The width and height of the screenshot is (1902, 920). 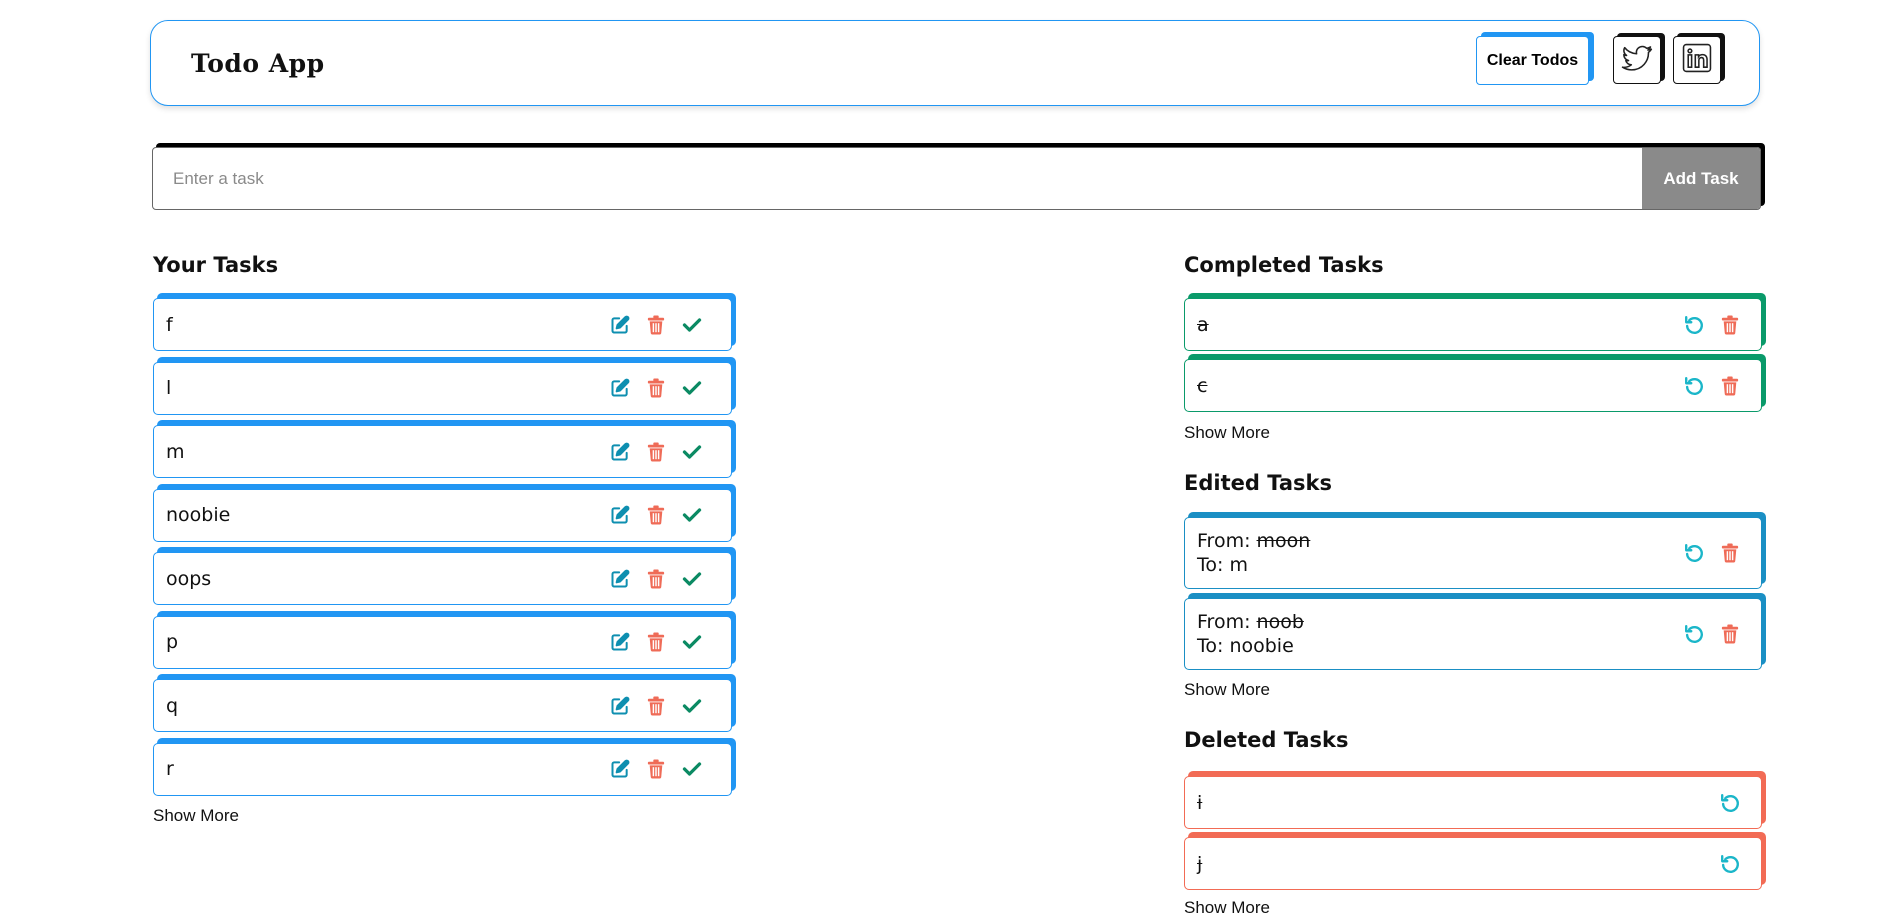 What do you see at coordinates (1473, 802) in the screenshot?
I see `deleted-task-item: i` at bounding box center [1473, 802].